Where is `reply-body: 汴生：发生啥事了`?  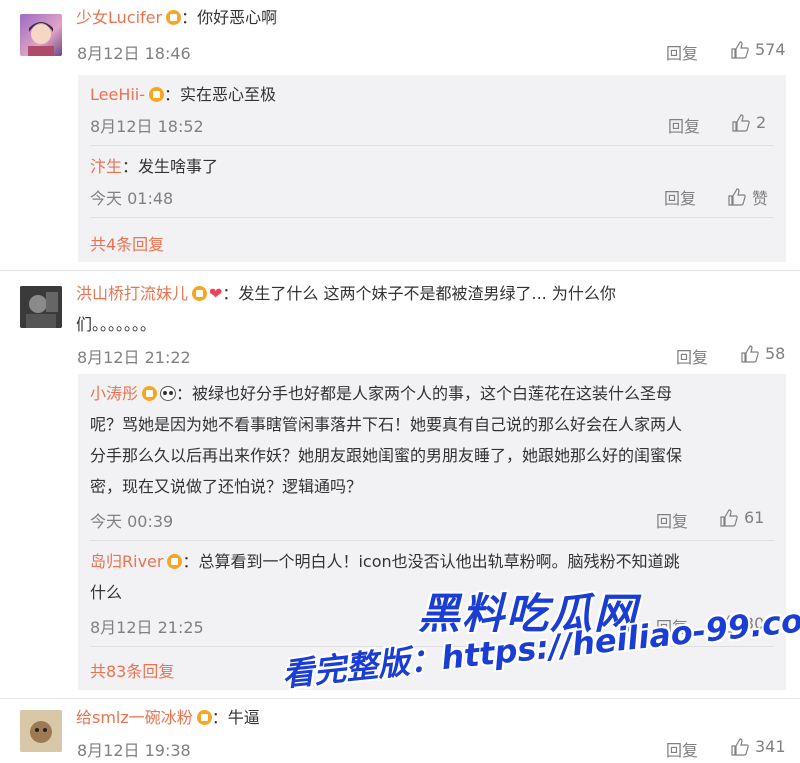
reply-body: 汴生：发生啥事了 is located at coordinates (154, 167).